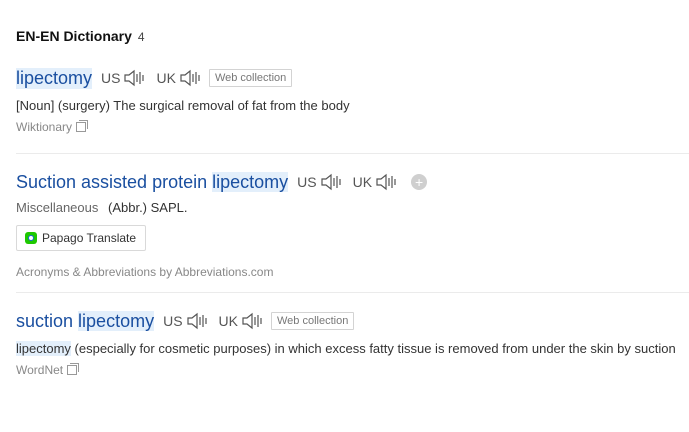 The width and height of the screenshot is (689, 432). Describe the element at coordinates (152, 182) in the screenshot. I see `headword-link: Suction assisted protein lipectomy` at that location.